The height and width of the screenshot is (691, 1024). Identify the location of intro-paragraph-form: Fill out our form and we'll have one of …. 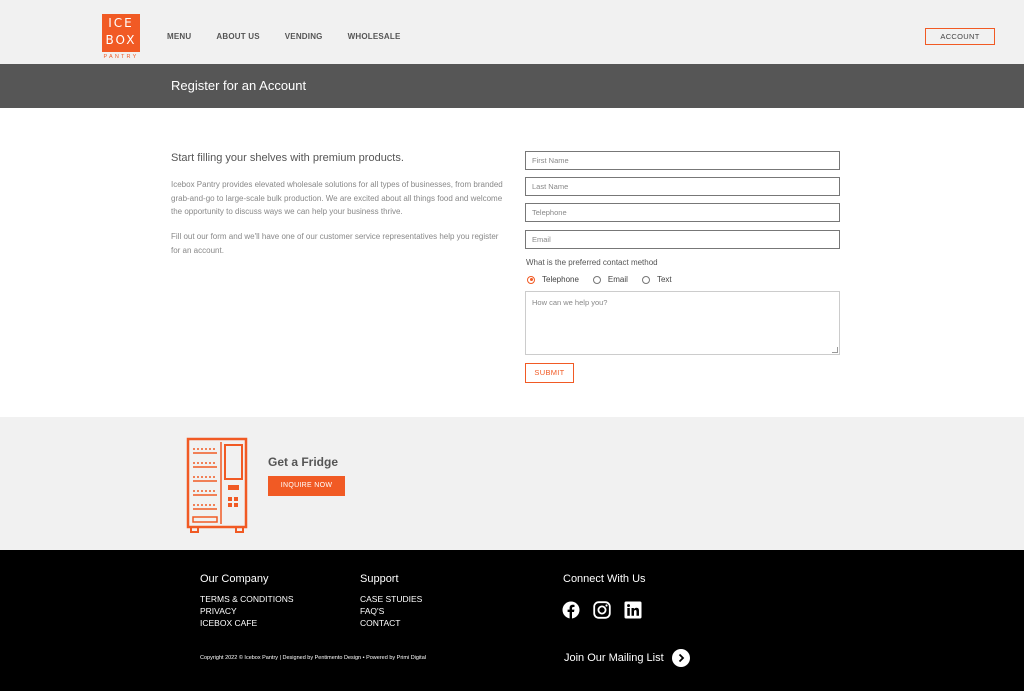
(335, 243).